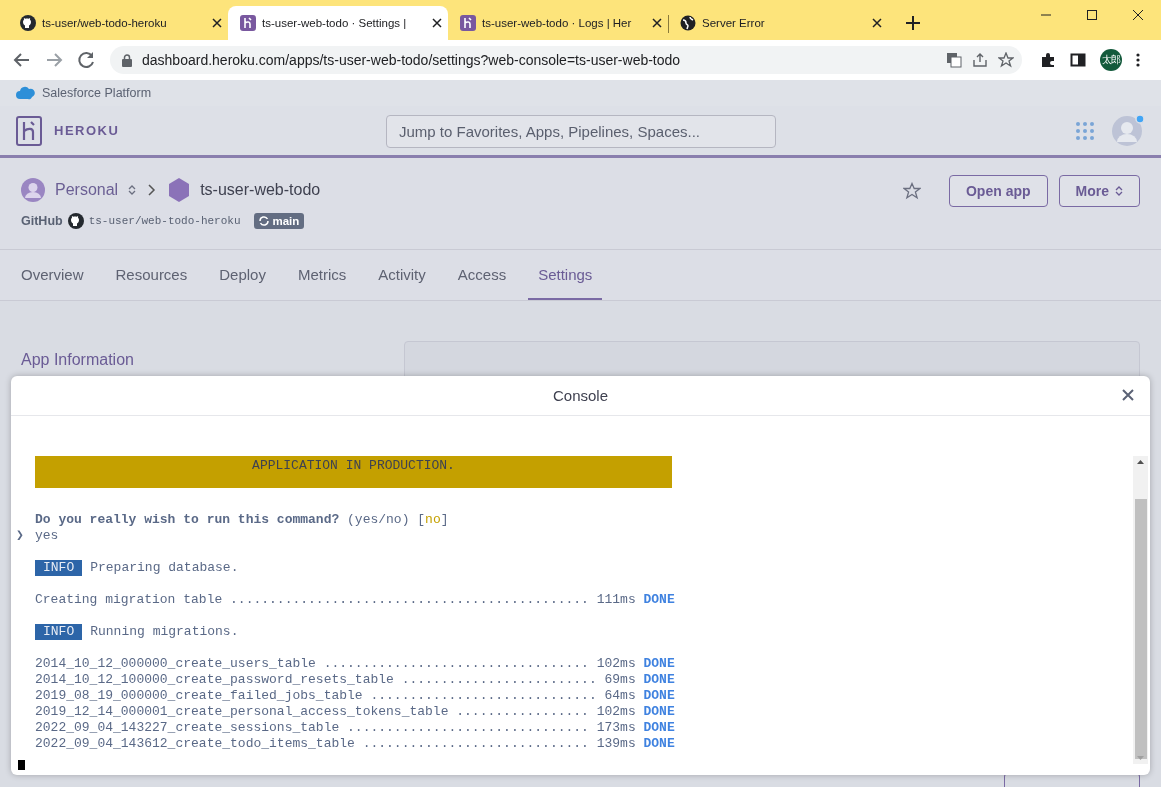 The image size is (1161, 787). I want to click on browser-tab: ts-user-web-todo · Logs | Her, so click(558, 23).